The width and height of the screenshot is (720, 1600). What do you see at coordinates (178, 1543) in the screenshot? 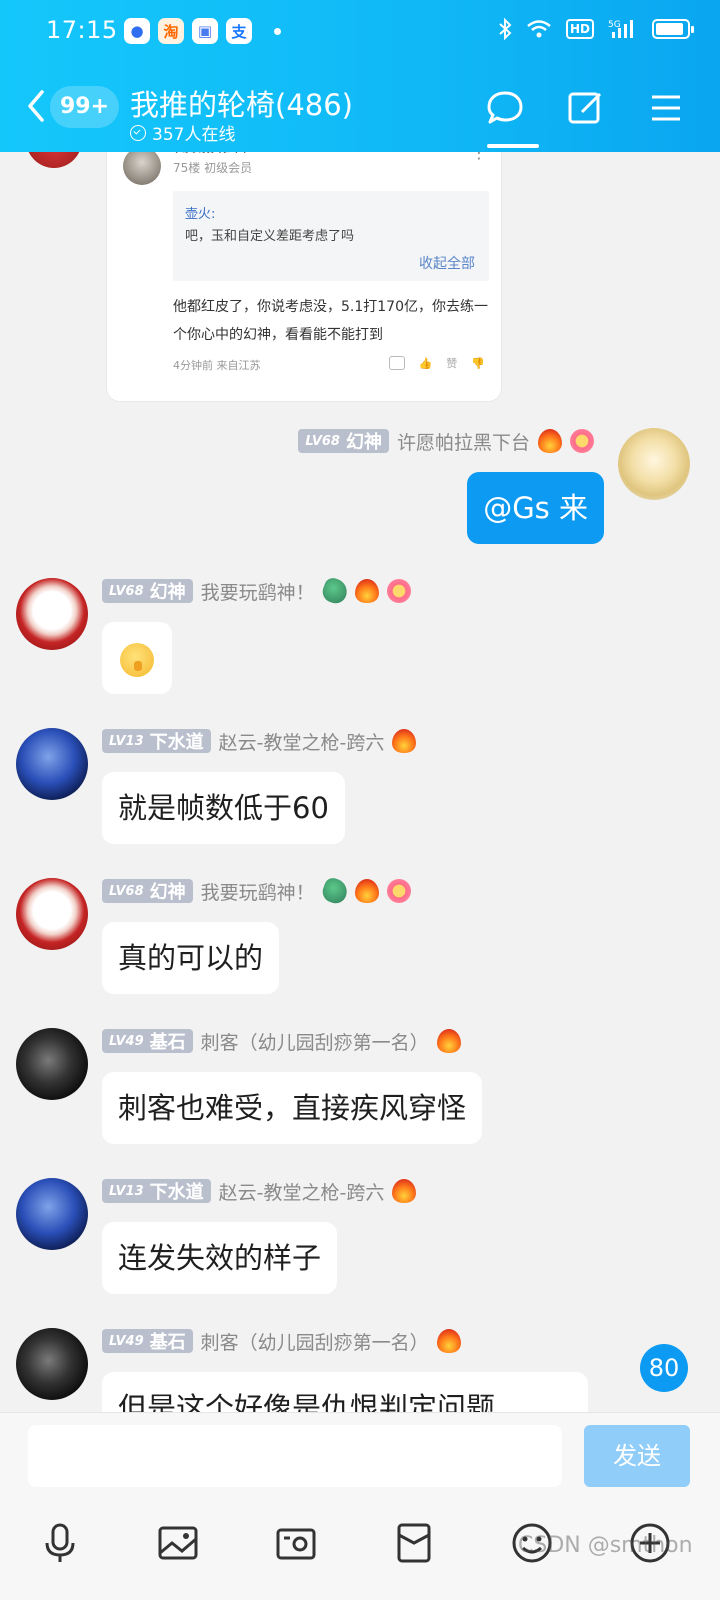
I see `image-icon` at bounding box center [178, 1543].